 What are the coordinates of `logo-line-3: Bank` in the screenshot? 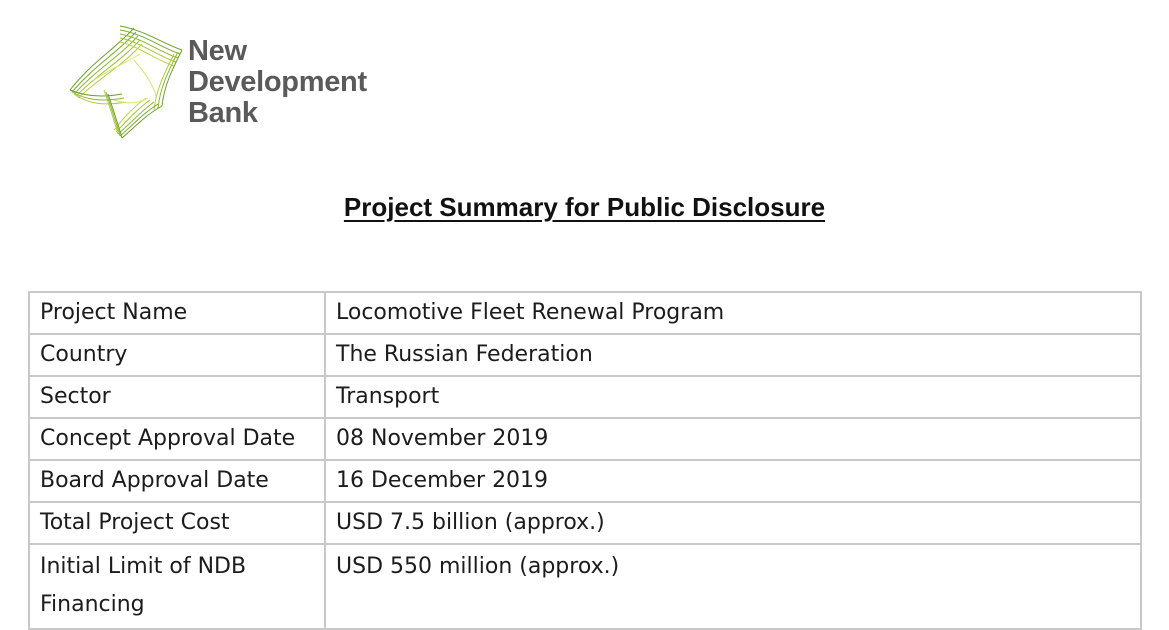 It's located at (223, 113).